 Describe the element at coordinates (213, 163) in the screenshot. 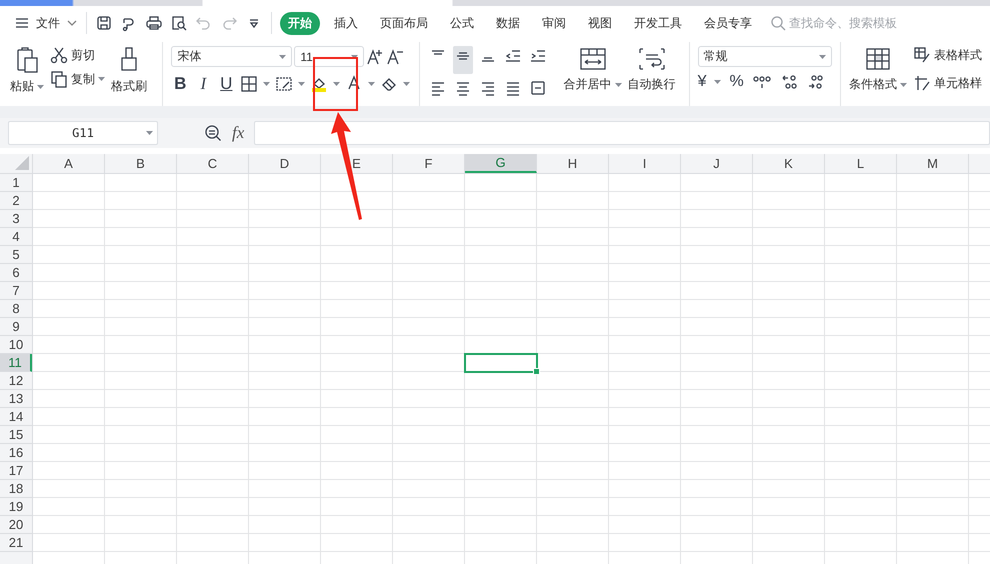

I see `column-header: C` at that location.